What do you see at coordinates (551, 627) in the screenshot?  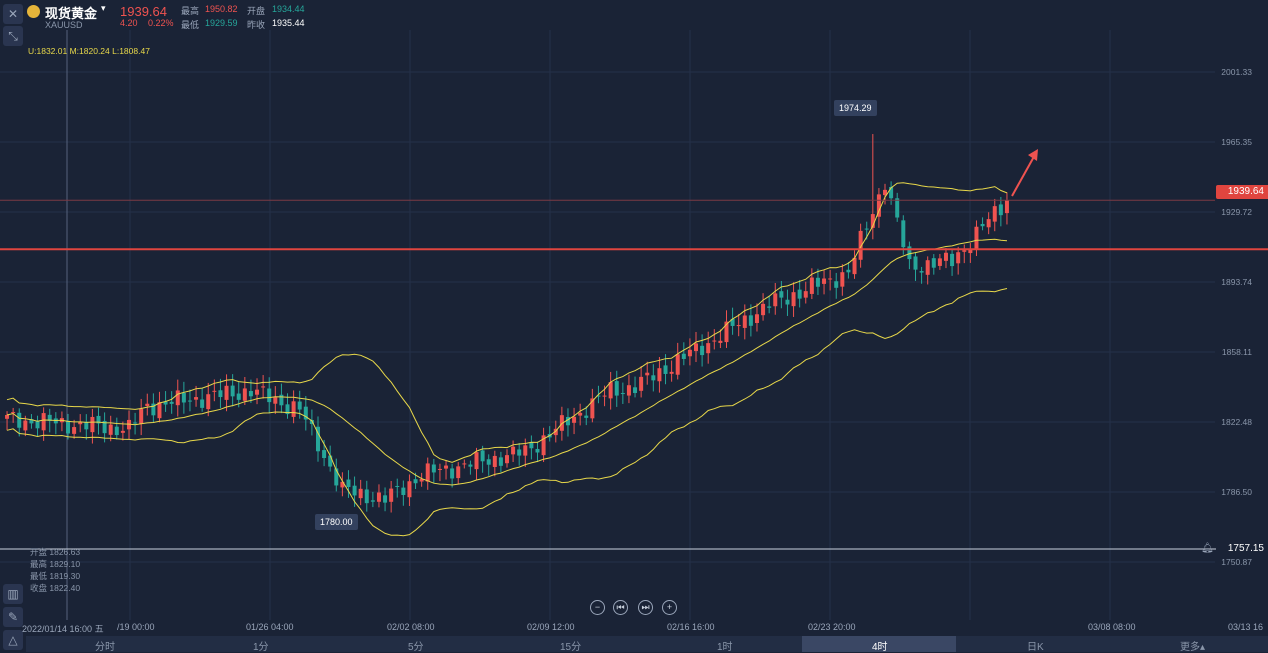 I see `x-tick: 02/09 12:00` at bounding box center [551, 627].